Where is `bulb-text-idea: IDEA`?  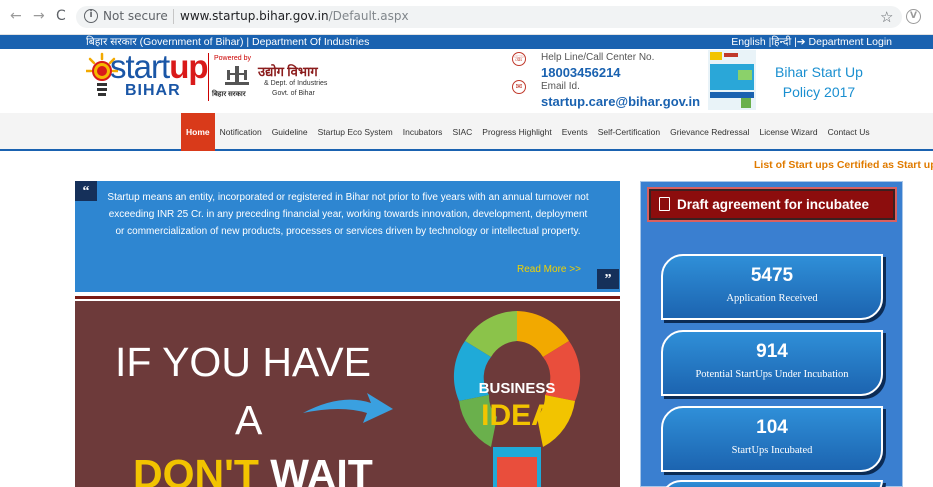
bulb-text-idea: IDEA is located at coordinates (517, 415).